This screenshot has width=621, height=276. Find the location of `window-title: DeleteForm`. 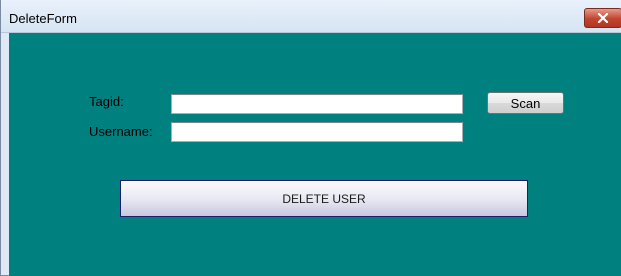

window-title: DeleteForm is located at coordinates (43, 18).